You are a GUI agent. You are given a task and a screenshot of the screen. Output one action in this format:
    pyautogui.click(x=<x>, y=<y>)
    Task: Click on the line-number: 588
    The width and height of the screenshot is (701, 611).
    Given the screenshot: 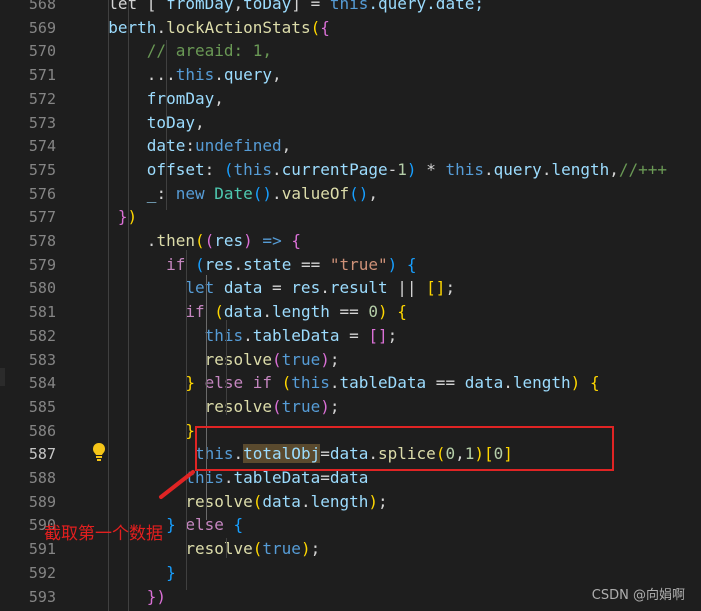 What is the action you would take?
    pyautogui.click(x=32, y=478)
    